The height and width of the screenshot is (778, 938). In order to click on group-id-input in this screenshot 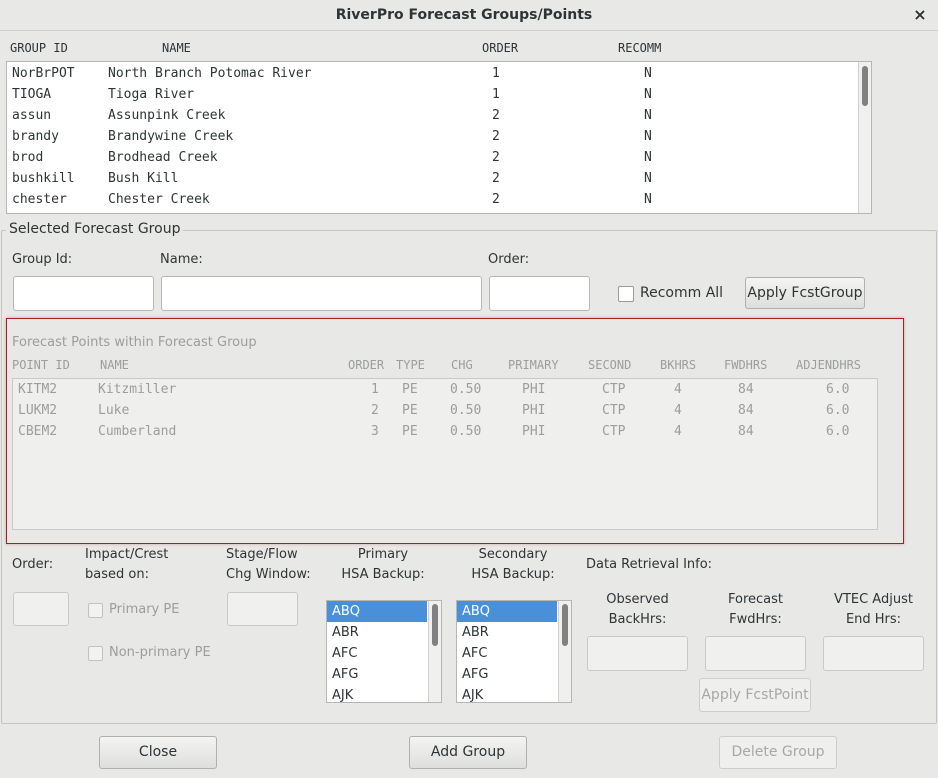, I will do `click(83, 293)`.